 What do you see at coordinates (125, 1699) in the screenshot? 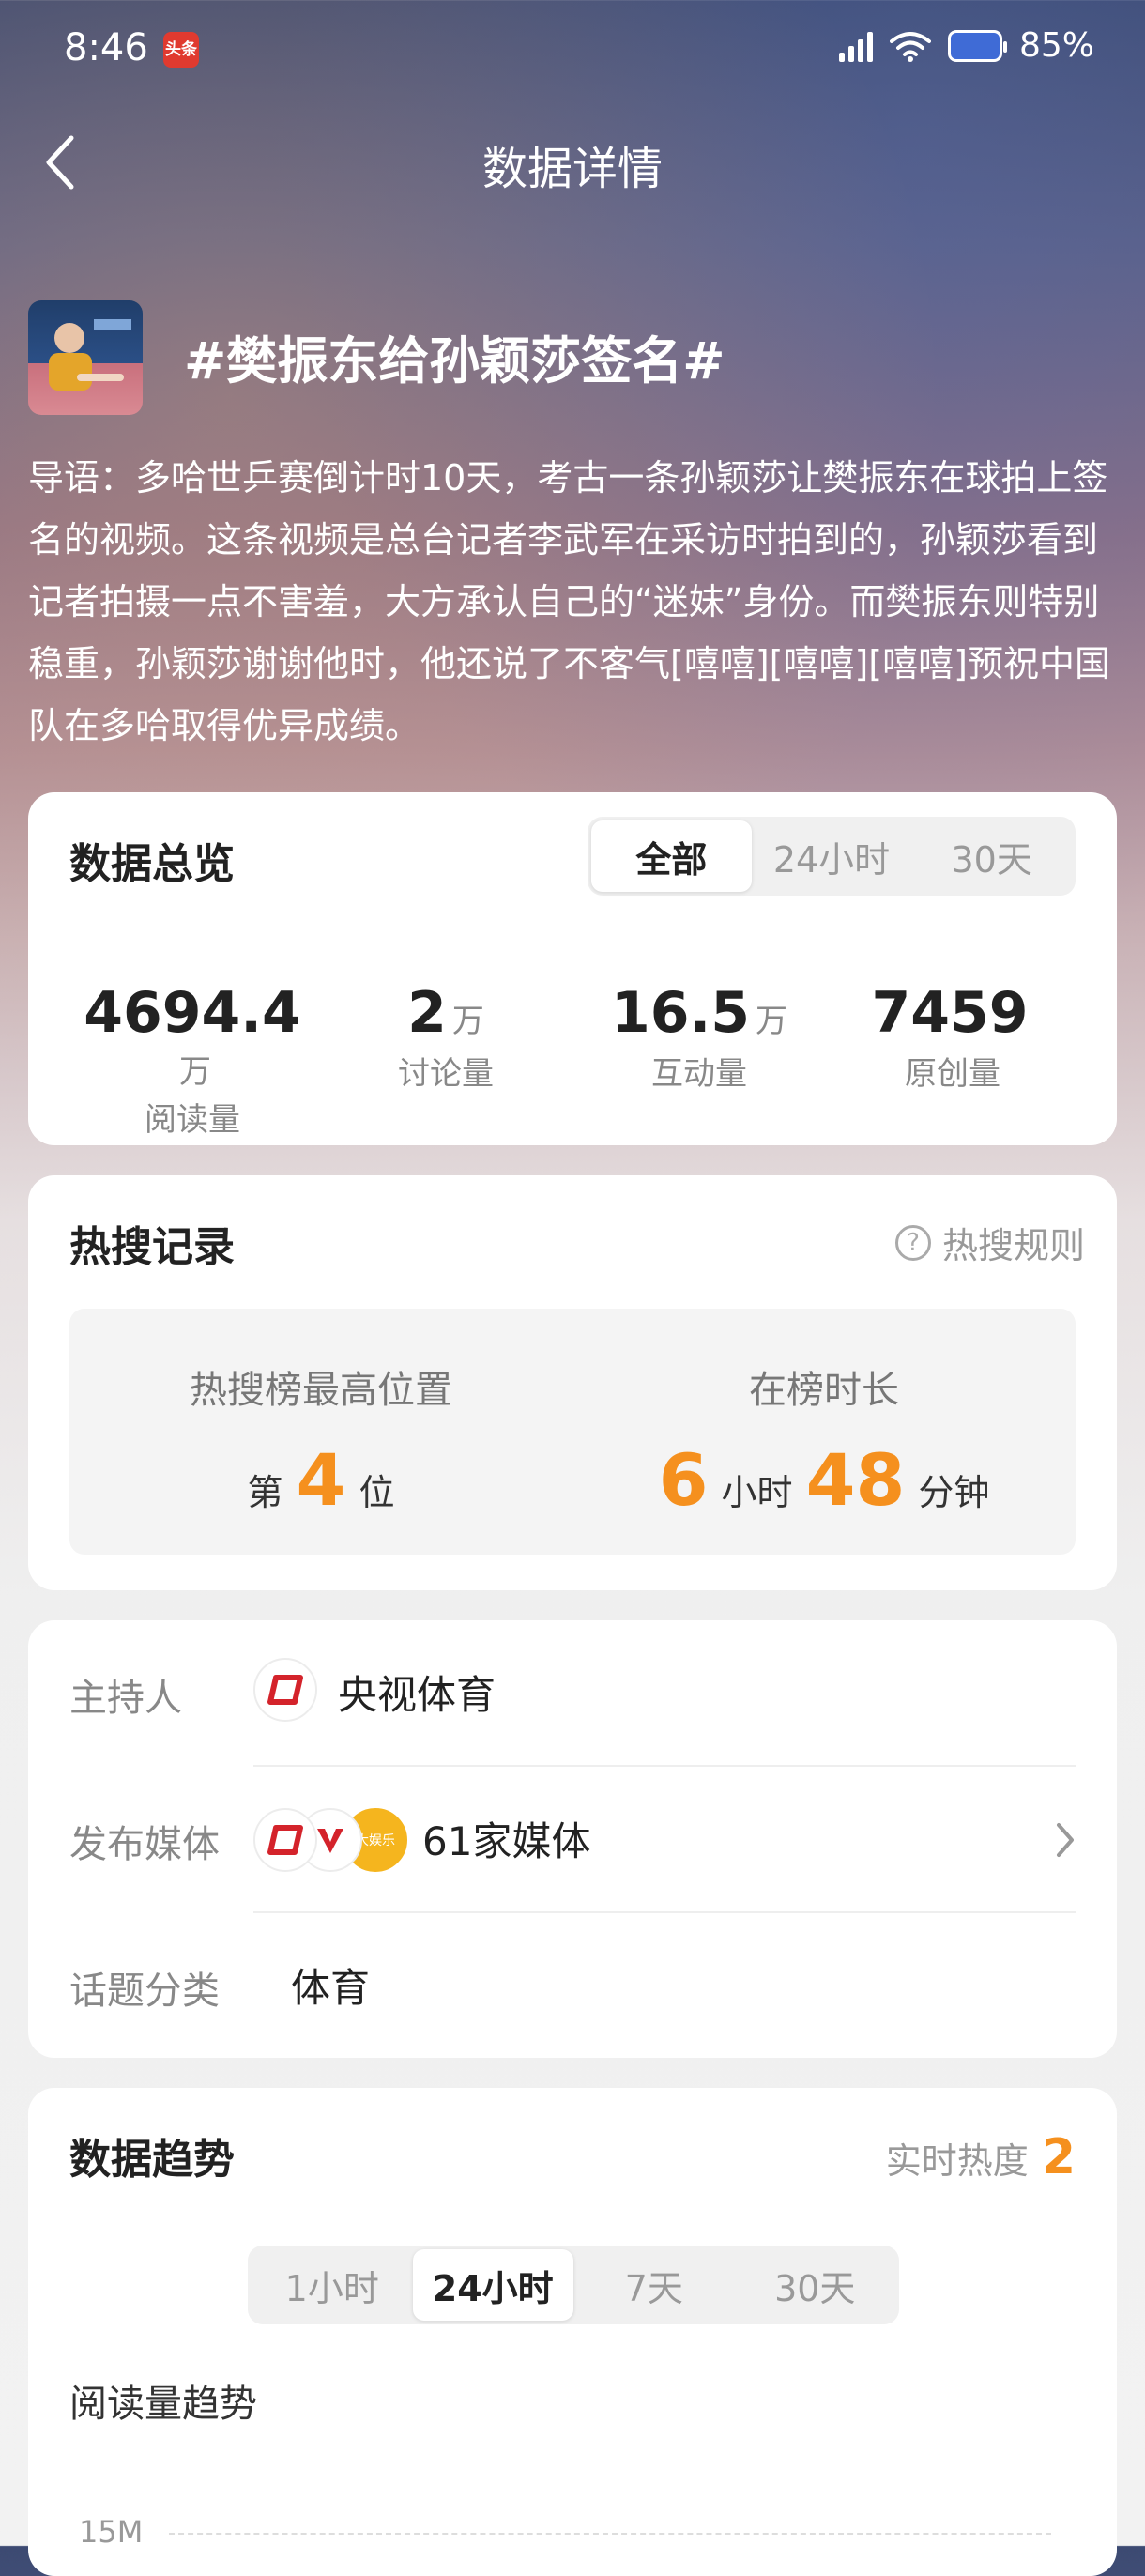
I see `host-label: 主持人` at bounding box center [125, 1699].